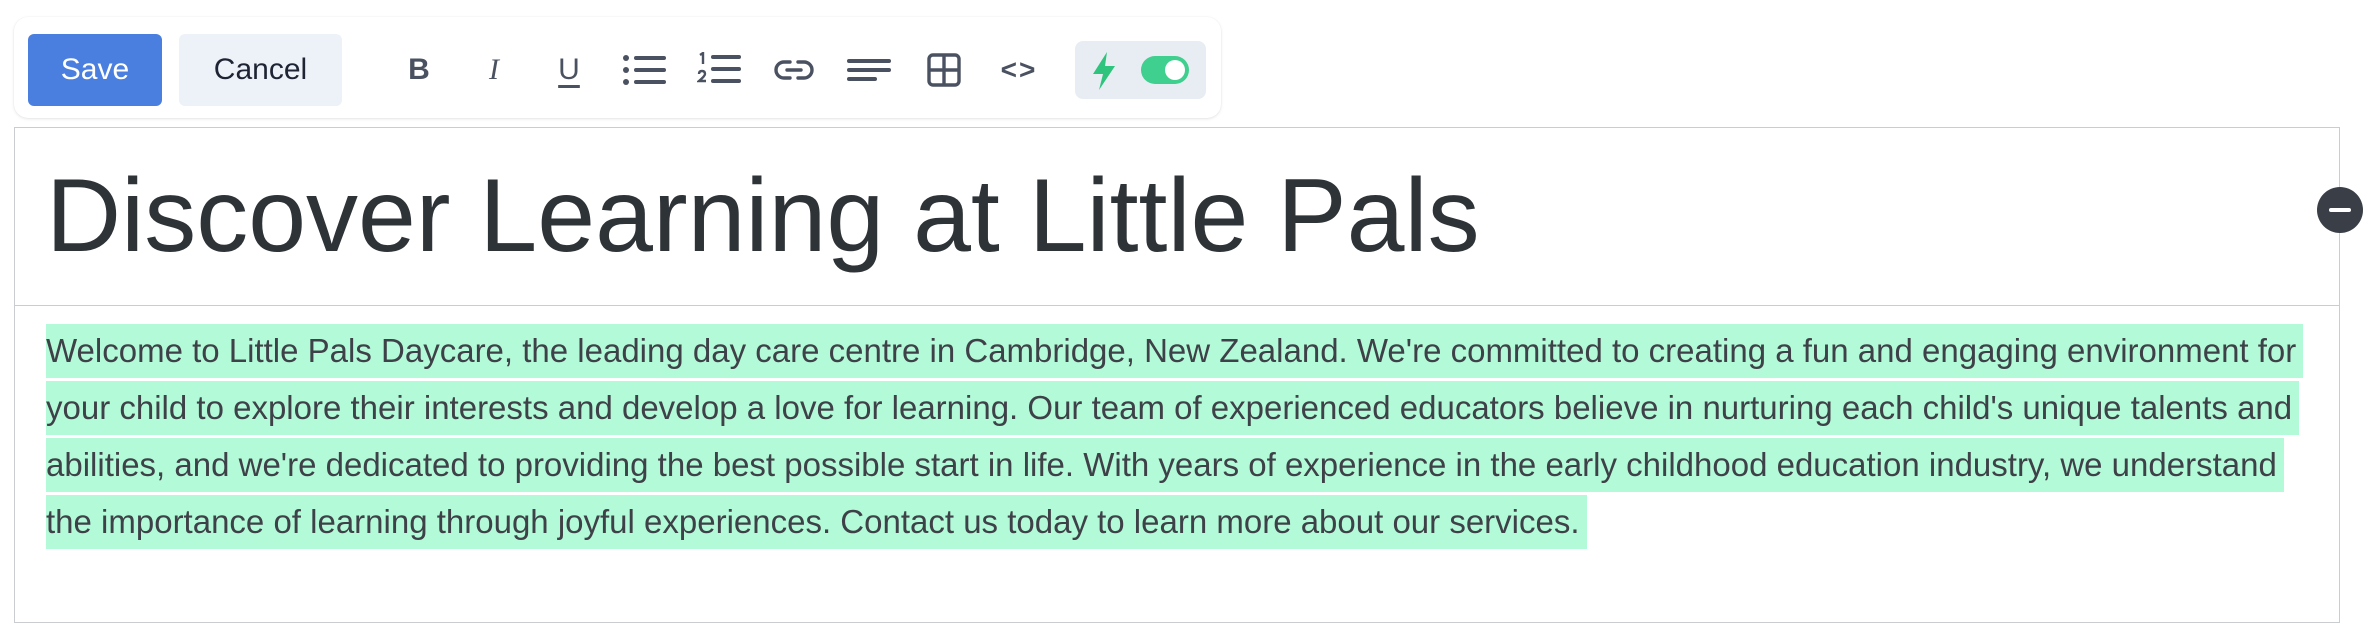 This screenshot has width=2370, height=636. I want to click on save-button: Save, so click(95, 70).